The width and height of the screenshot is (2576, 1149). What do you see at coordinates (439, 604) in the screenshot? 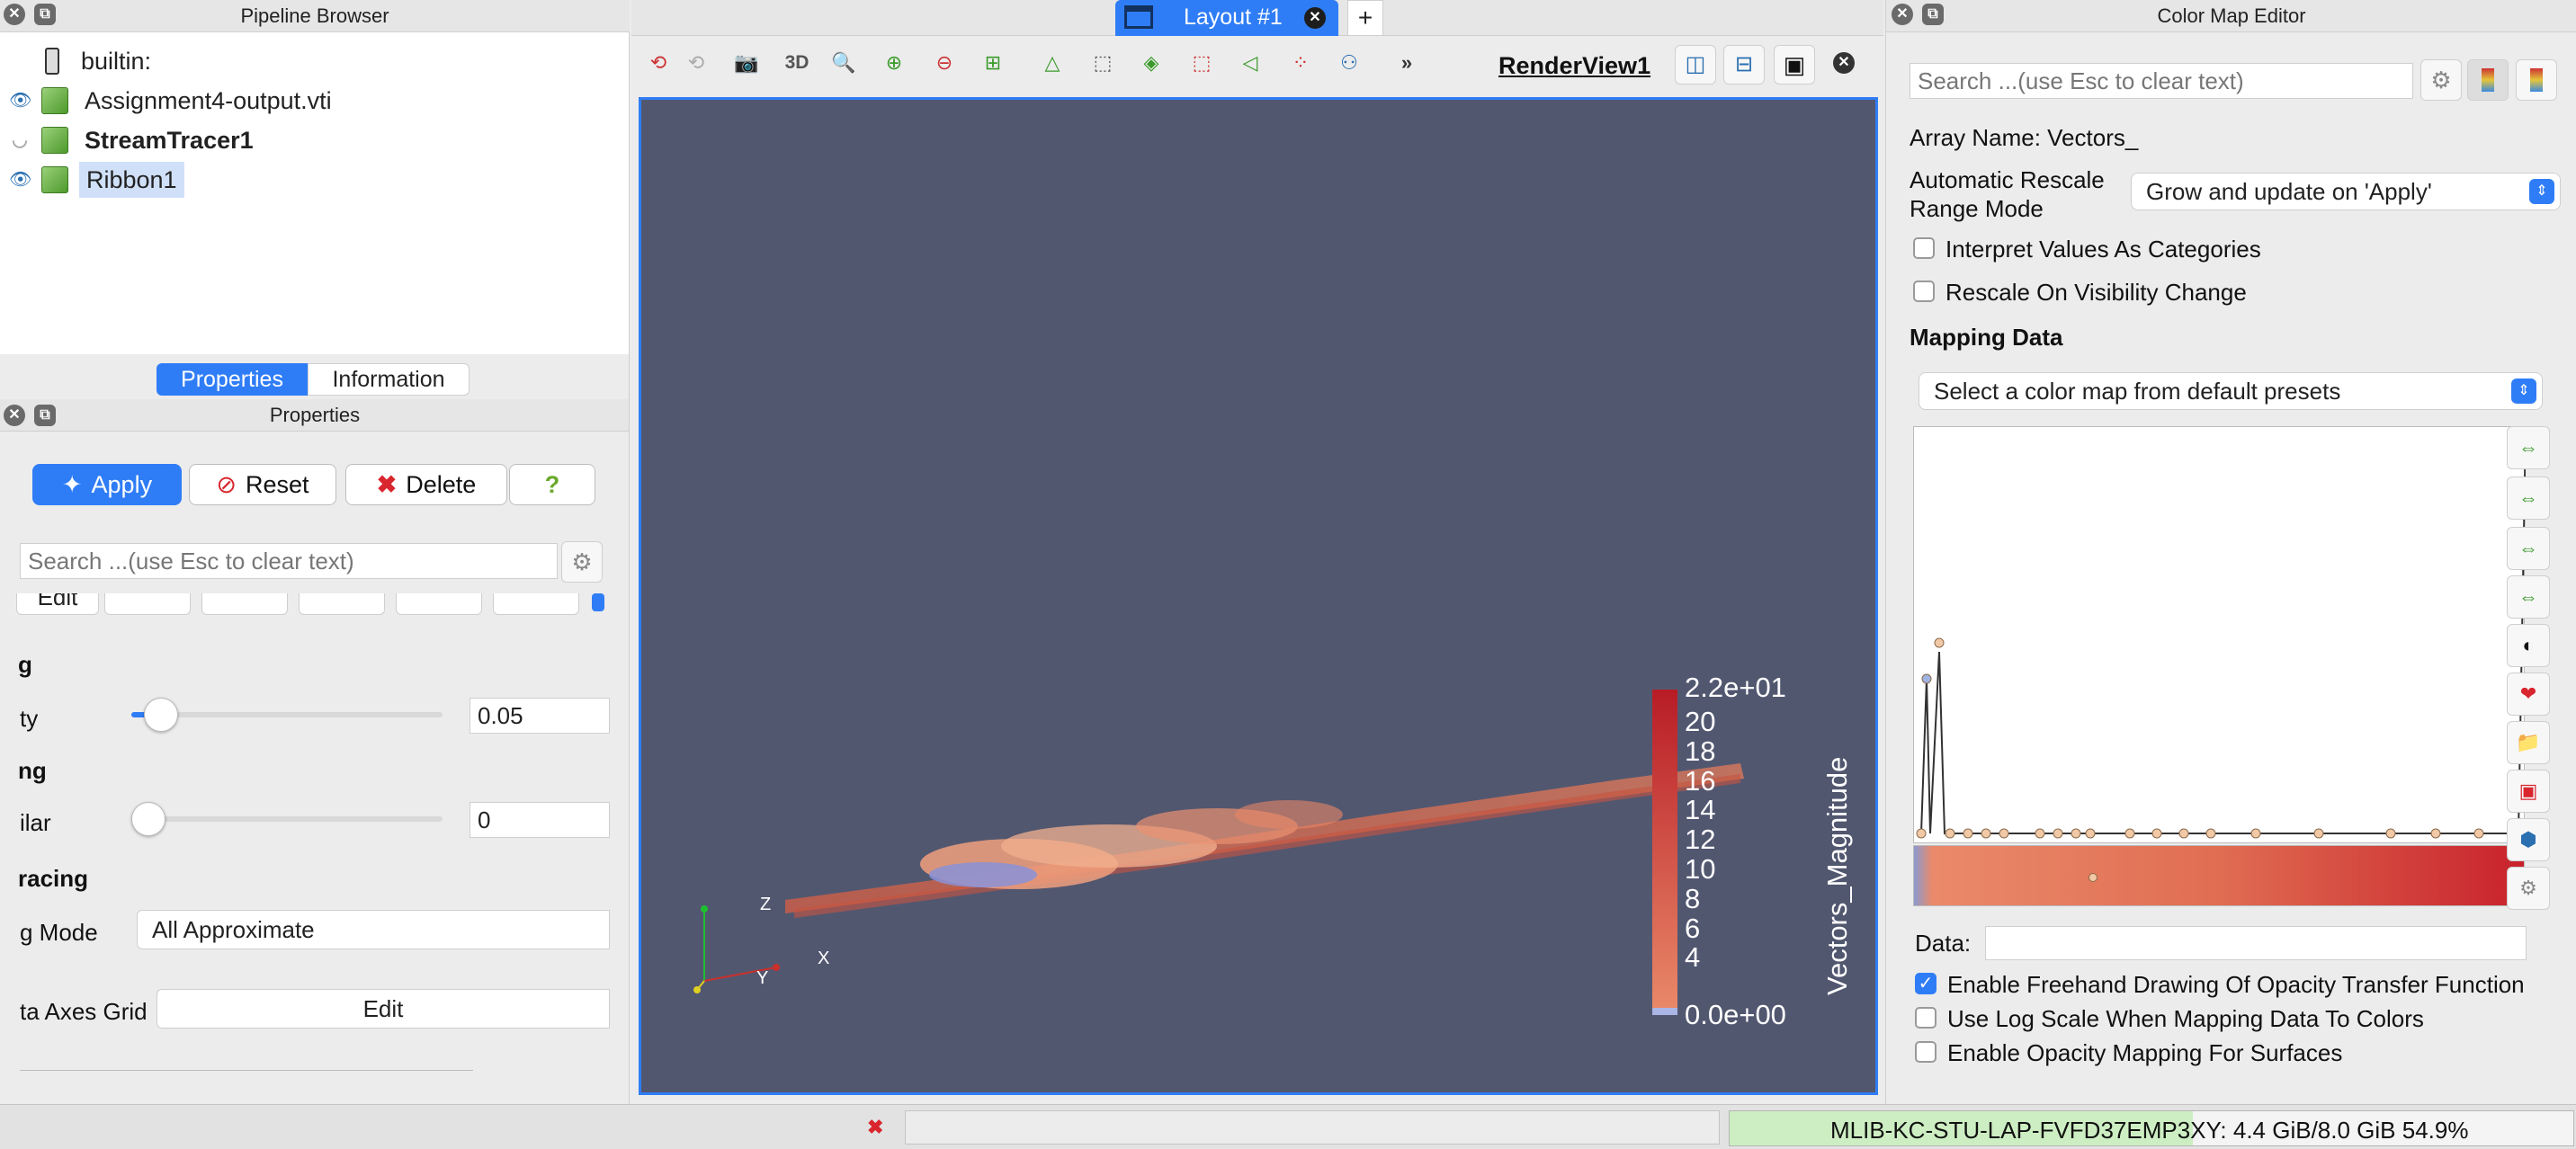
I see `rescale-temporal-button` at bounding box center [439, 604].